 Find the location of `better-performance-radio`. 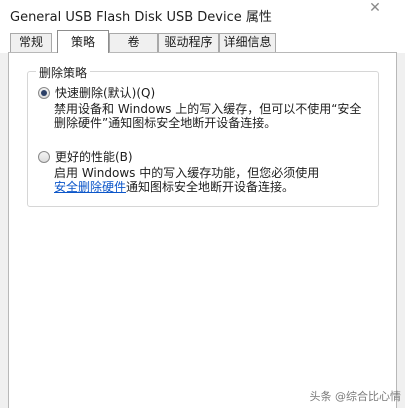

better-performance-radio is located at coordinates (44, 156).